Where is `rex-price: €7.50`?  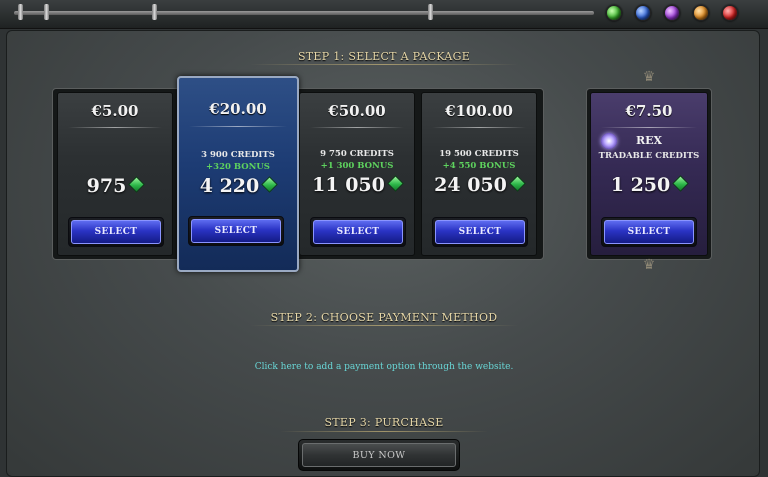 rex-price: €7.50 is located at coordinates (649, 111).